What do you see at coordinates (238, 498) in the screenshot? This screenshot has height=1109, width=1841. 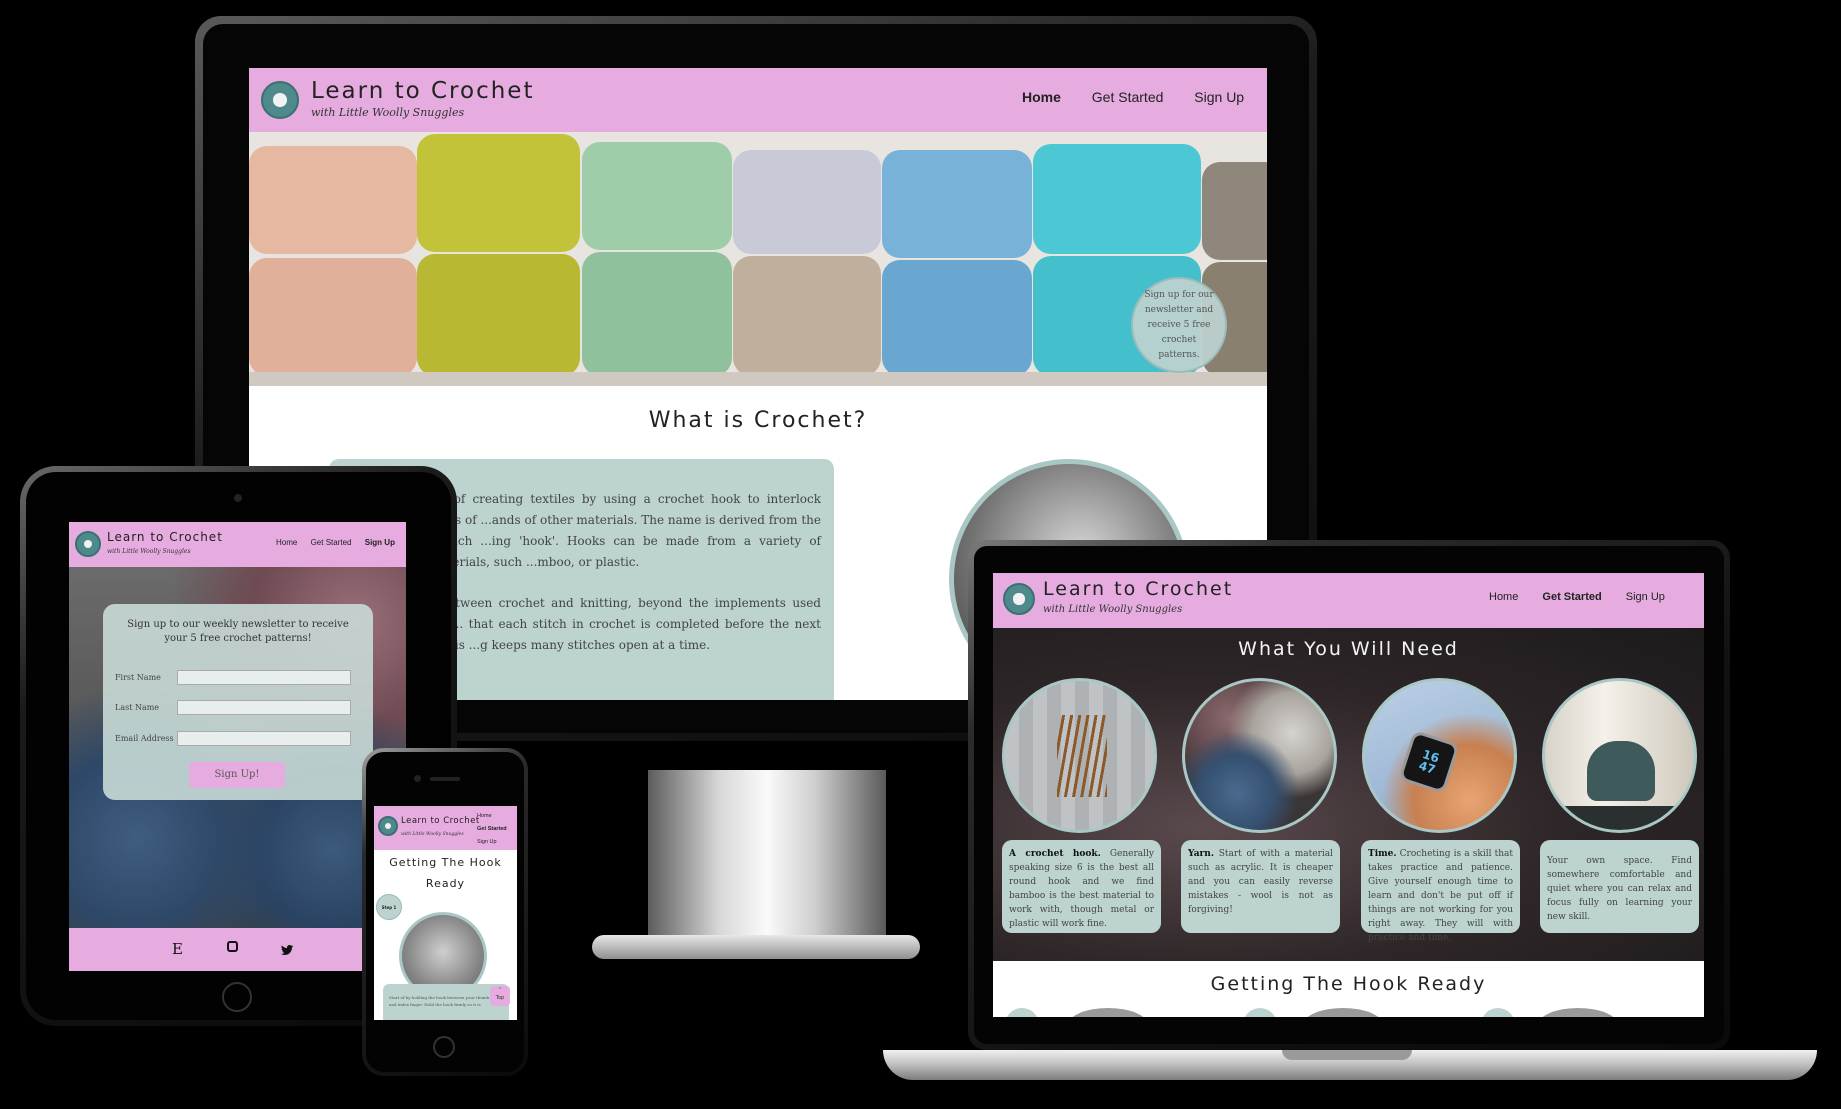 I see `tablet-camera` at bounding box center [238, 498].